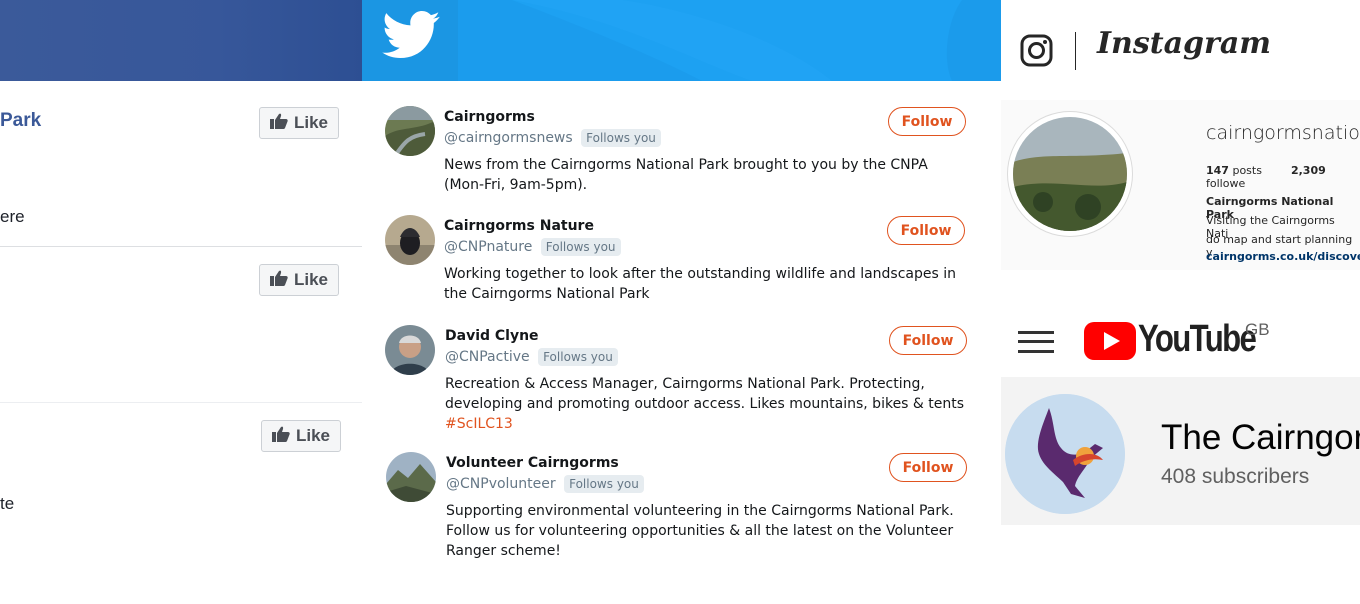 The height and width of the screenshot is (604, 1360). What do you see at coordinates (1260, 438) in the screenshot?
I see `youtube-channel-name: The Cairngor` at bounding box center [1260, 438].